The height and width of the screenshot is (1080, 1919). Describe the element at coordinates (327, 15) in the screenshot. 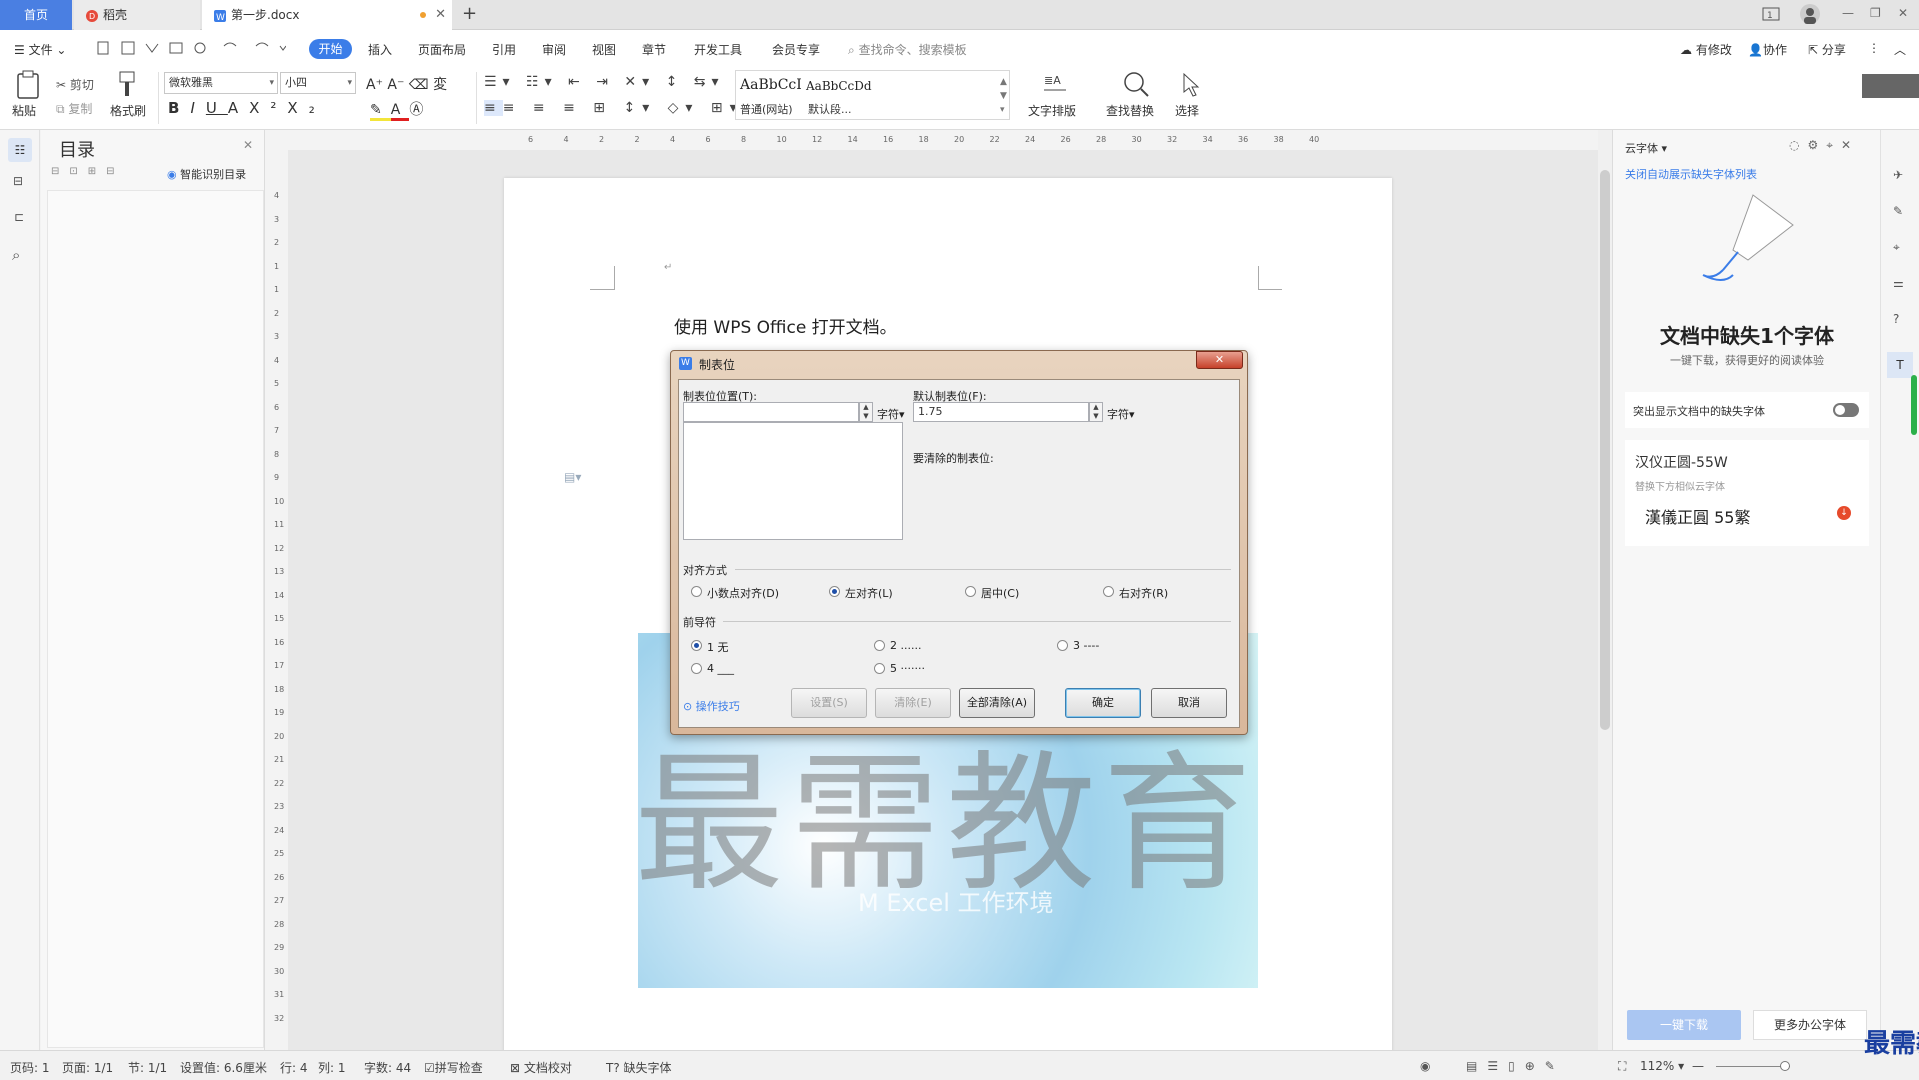

I see `tab-document: W 第一步.docx ✕` at that location.